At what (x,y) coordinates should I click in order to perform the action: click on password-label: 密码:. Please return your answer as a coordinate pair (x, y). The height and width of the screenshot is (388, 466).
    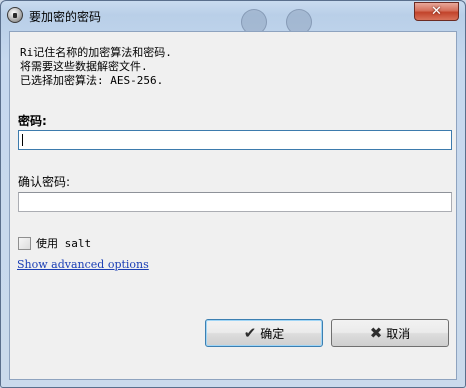
    Looking at the image, I should click on (32, 121).